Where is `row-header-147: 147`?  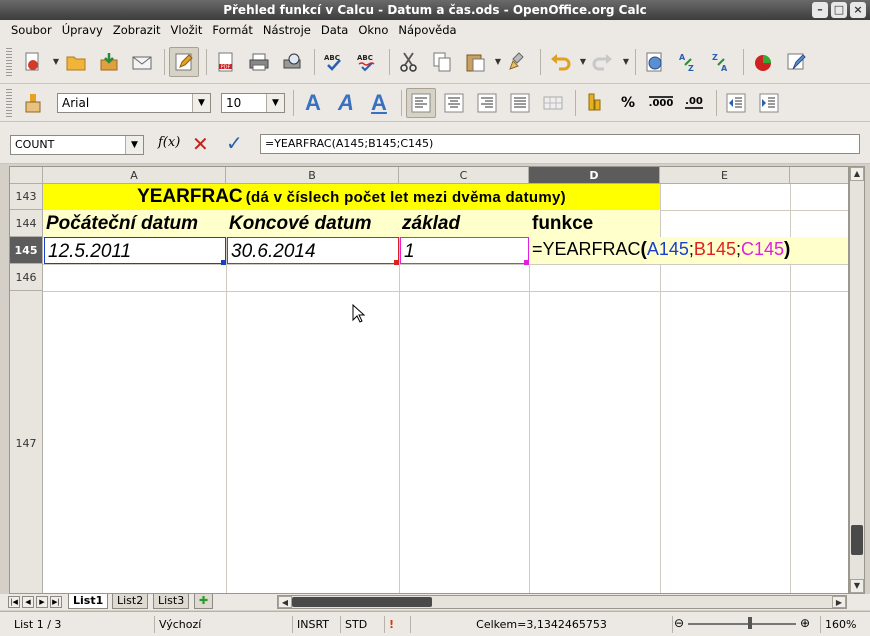
row-header-147: 147 is located at coordinates (26, 442).